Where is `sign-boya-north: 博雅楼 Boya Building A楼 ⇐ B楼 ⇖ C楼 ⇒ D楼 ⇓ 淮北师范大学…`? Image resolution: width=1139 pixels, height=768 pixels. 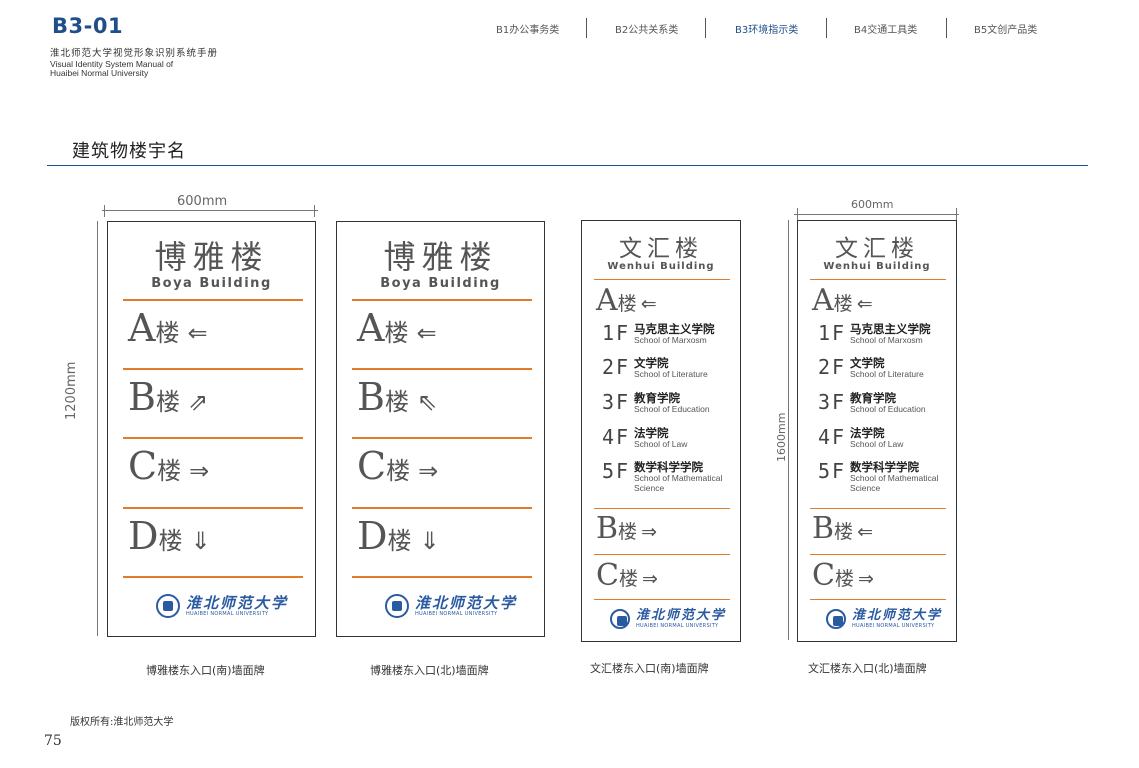 sign-boya-north: 博雅楼 Boya Building A楼 ⇐ B楼 ⇖ C楼 ⇒ D楼 ⇓ 淮北师范大学… is located at coordinates (440, 429).